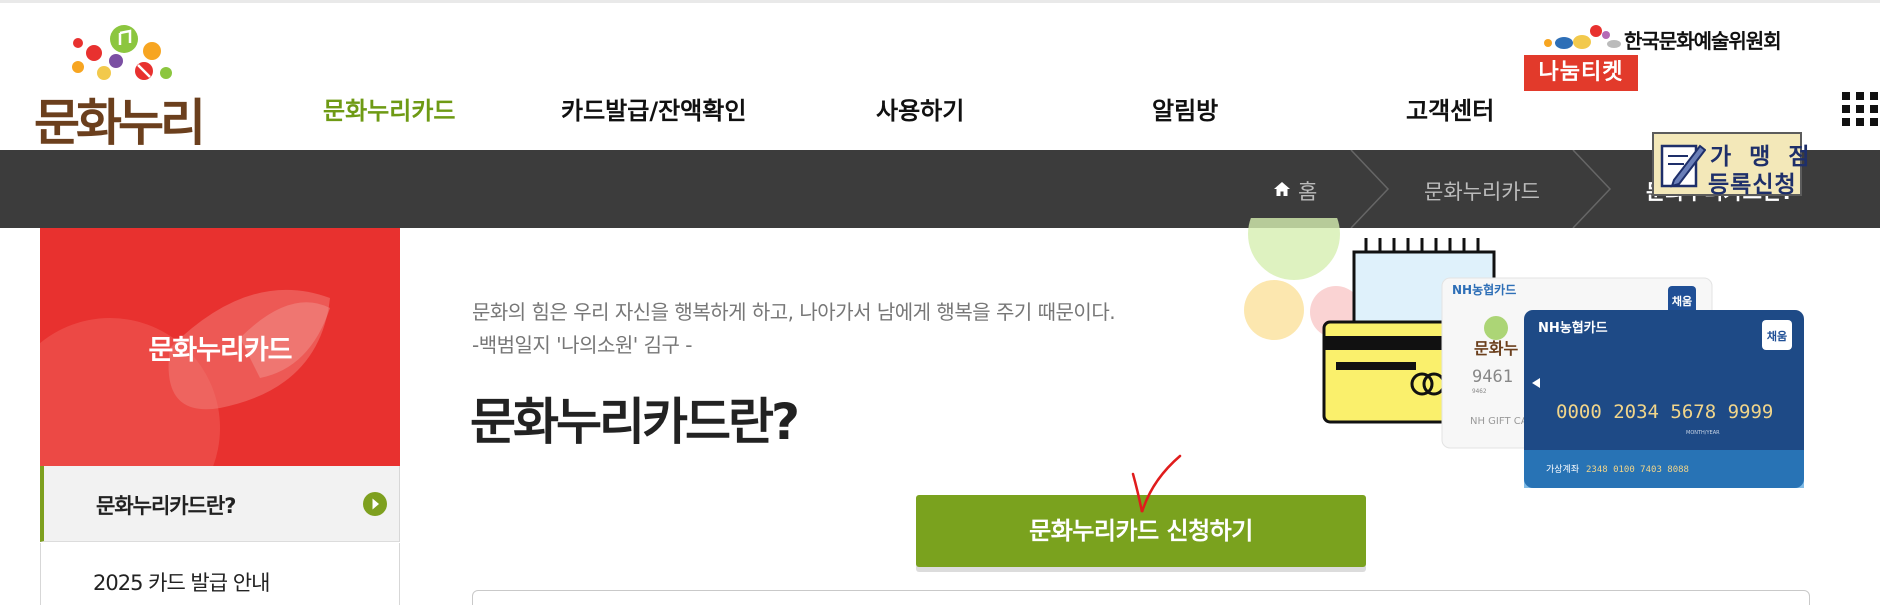 This screenshot has height=605, width=1880. I want to click on nav-customer-center: 고객센터, so click(1450, 108).